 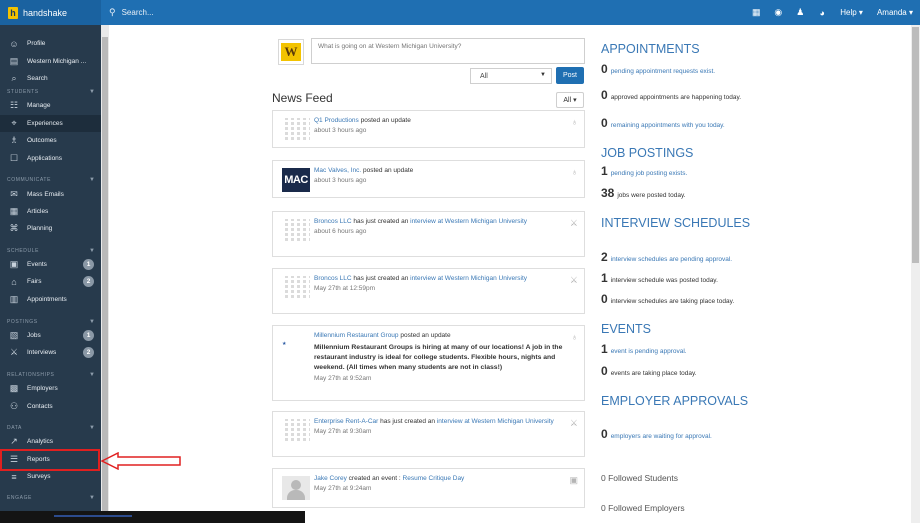 What do you see at coordinates (374, 478) in the screenshot?
I see `action-text: created an event :` at bounding box center [374, 478].